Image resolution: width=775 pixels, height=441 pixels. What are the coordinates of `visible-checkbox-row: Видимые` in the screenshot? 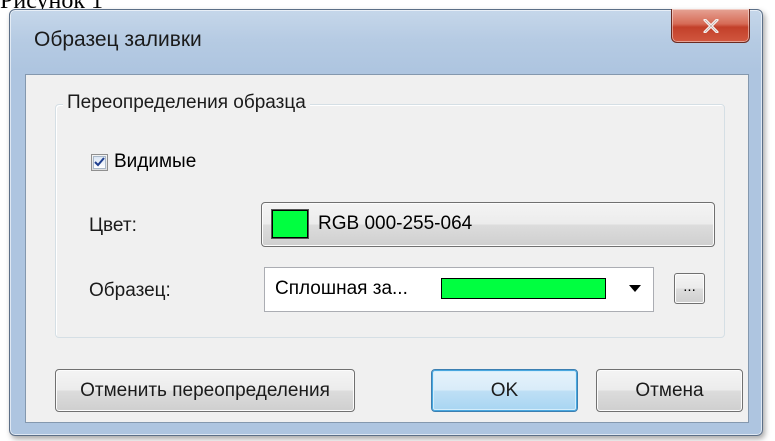 It's located at (143, 162).